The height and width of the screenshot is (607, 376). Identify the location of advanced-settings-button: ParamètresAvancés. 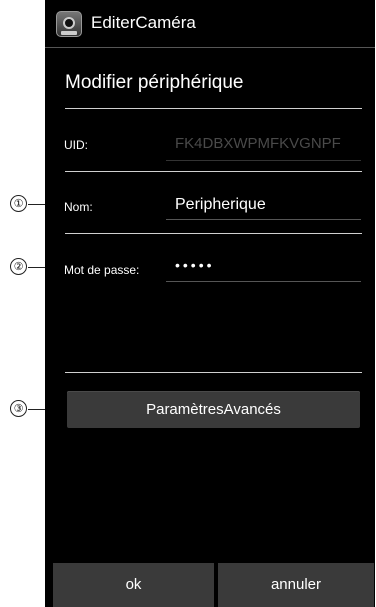
(213, 409).